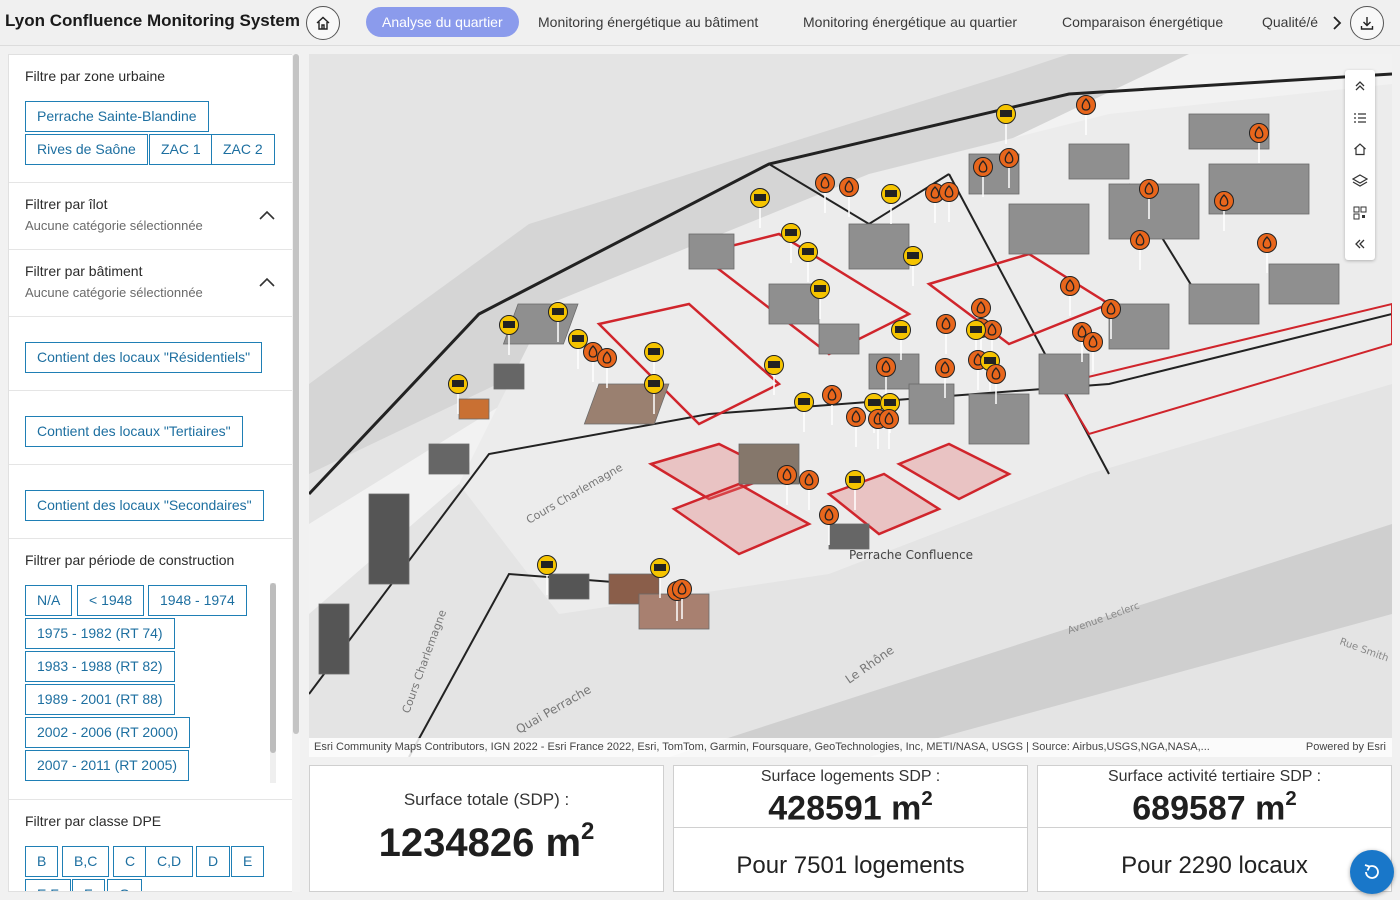 The height and width of the screenshot is (900, 1400). What do you see at coordinates (486, 799) in the screenshot?
I see `total-surface-label: Surface totale (SDP) :` at bounding box center [486, 799].